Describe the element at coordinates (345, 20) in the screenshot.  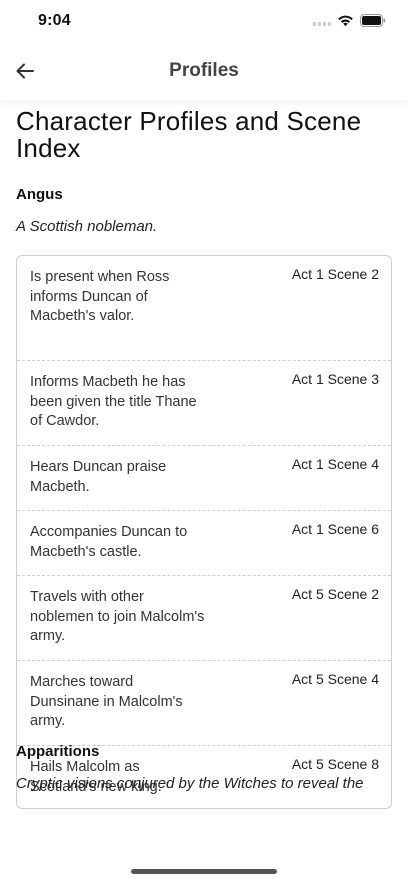
I see `wifi-icon` at that location.